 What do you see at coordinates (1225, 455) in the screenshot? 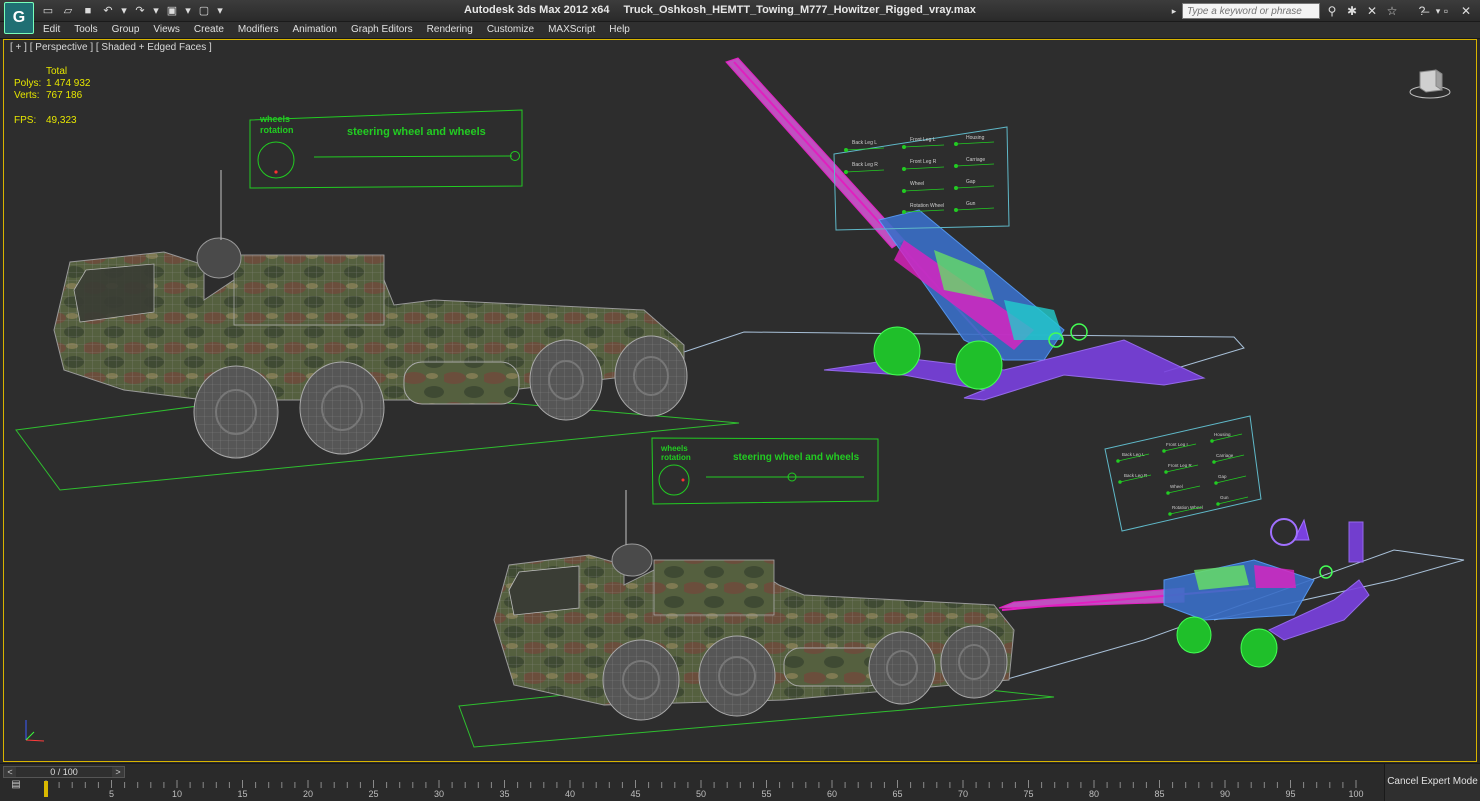
I see `lower-label-carriage: Carriage` at bounding box center [1225, 455].